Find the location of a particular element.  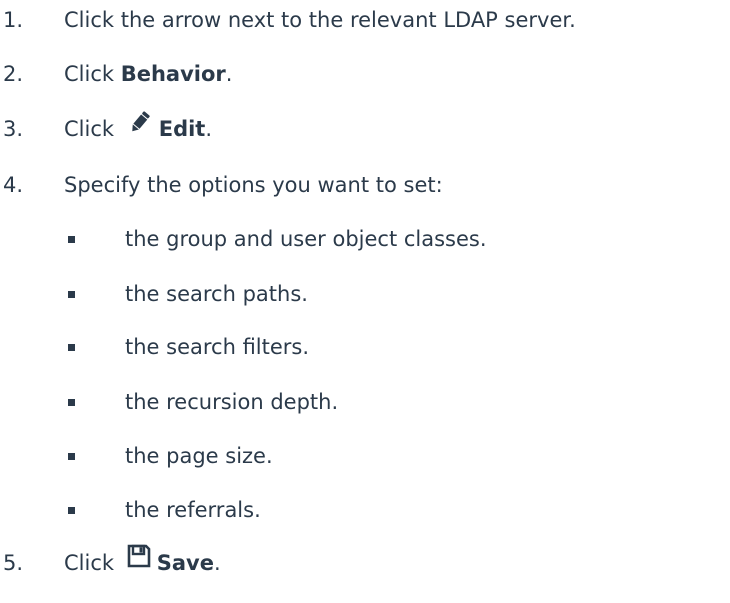

option-text: the referrals. is located at coordinates (193, 510).